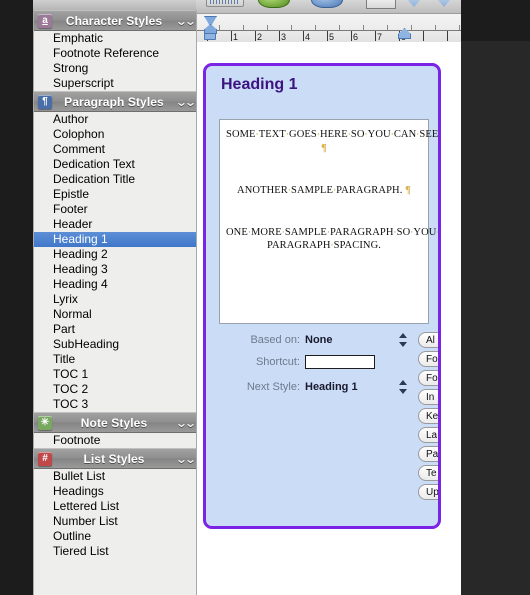 The width and height of the screenshot is (530, 595). I want to click on ruler-label: 3, so click(284, 37).